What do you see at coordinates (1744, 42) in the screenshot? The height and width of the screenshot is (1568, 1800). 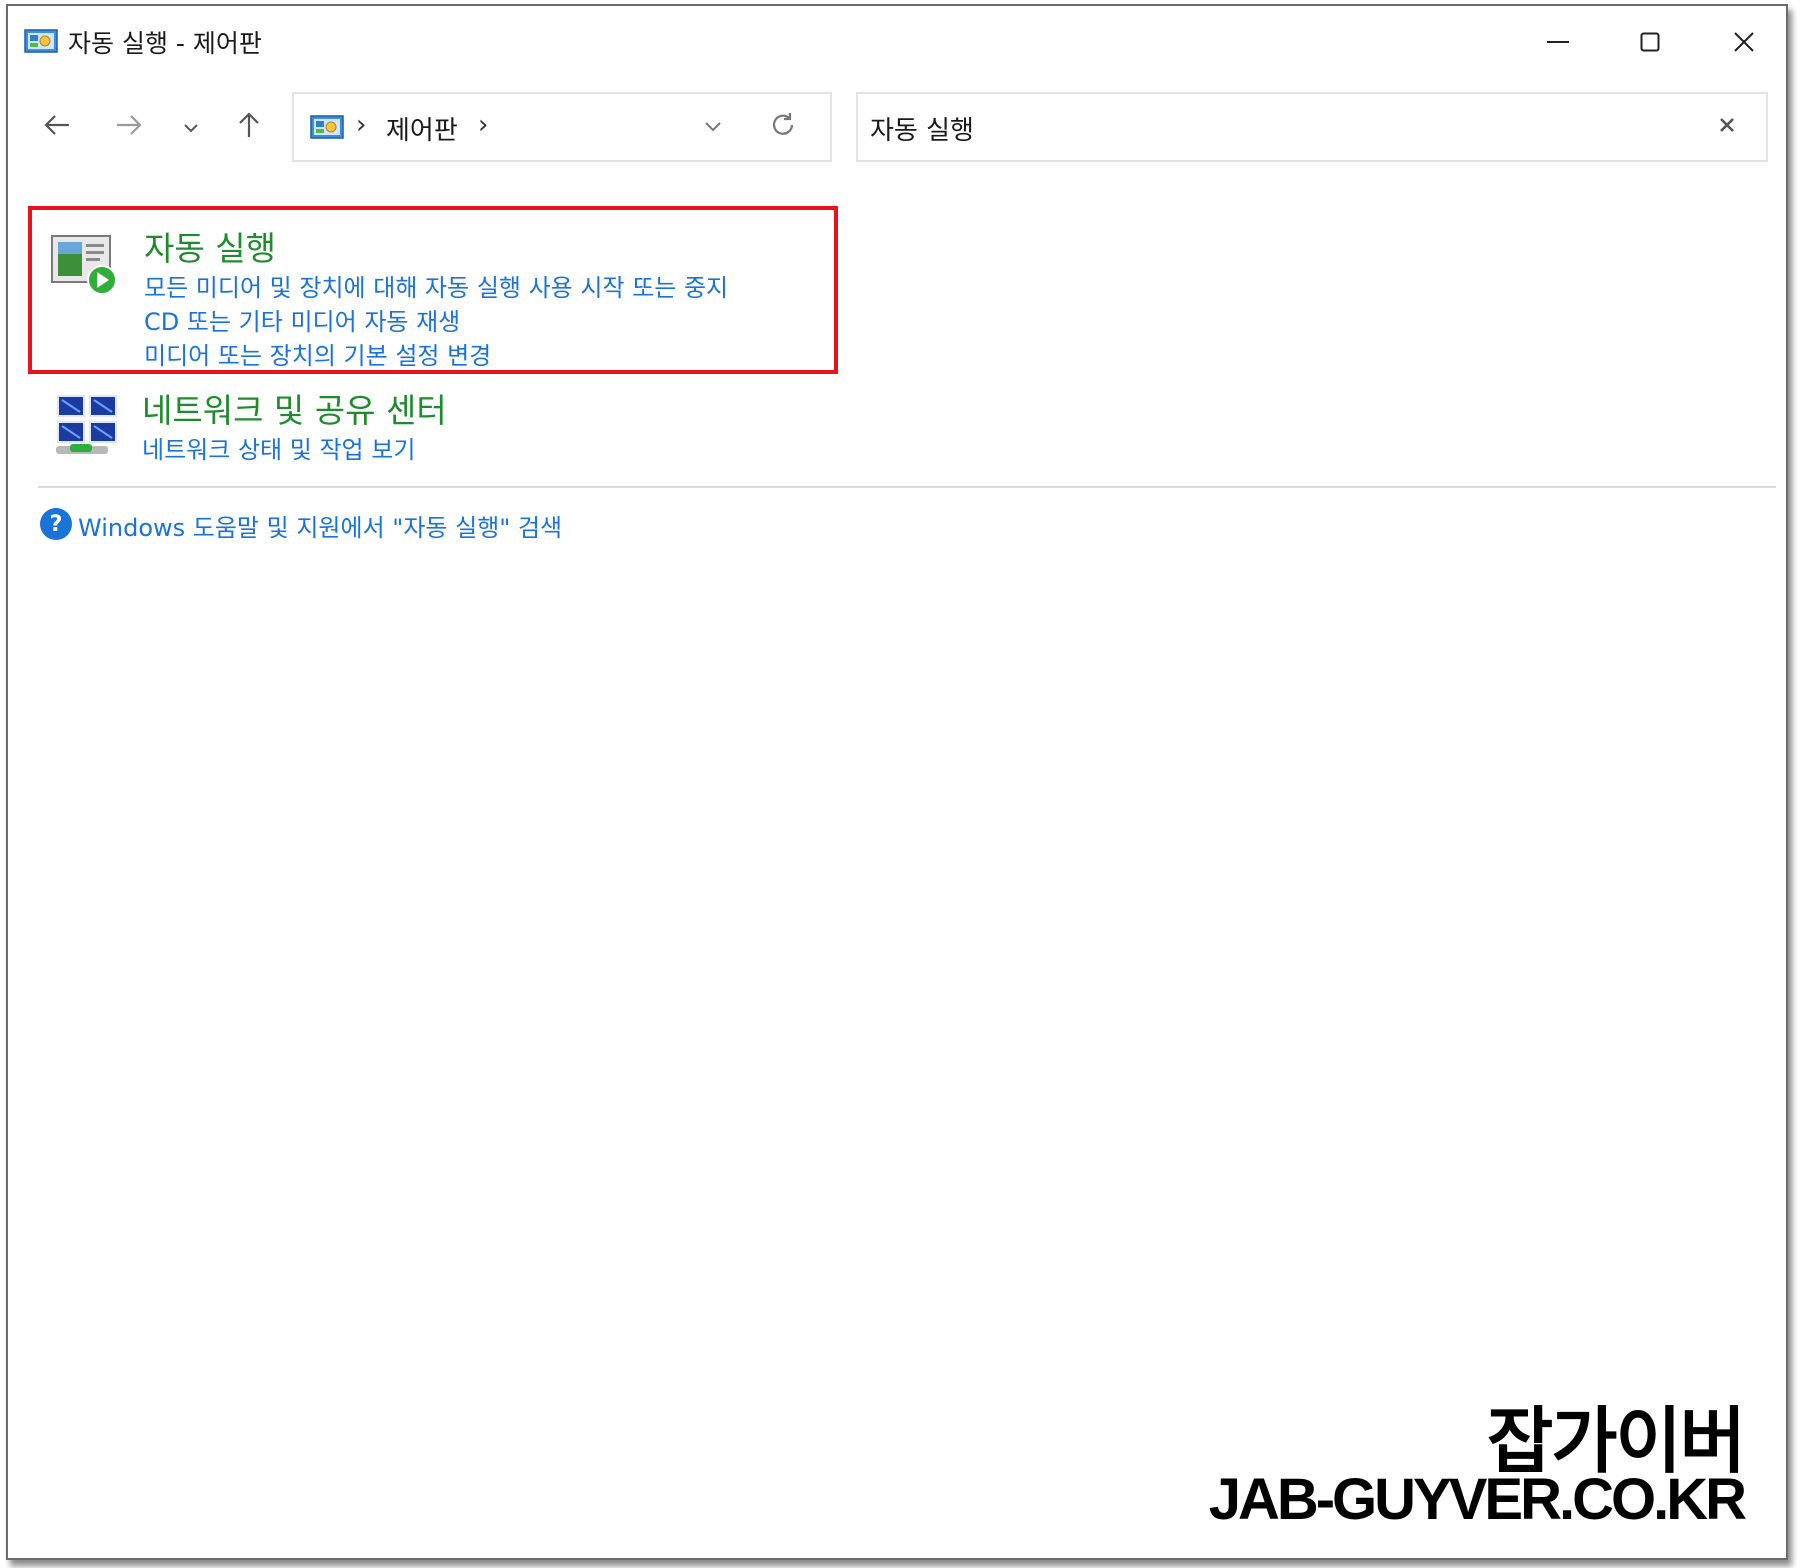 I see `close-button` at bounding box center [1744, 42].